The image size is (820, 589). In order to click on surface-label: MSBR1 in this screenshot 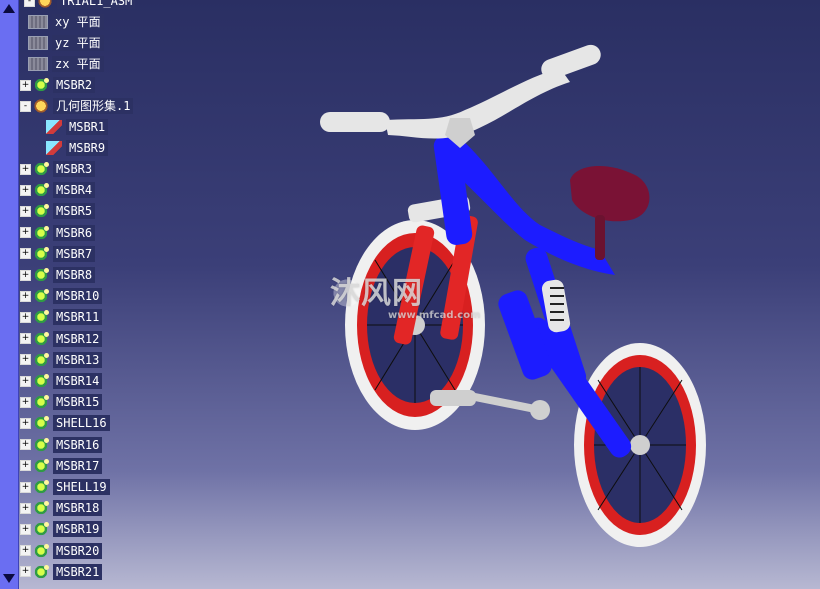, I will do `click(87, 127)`.